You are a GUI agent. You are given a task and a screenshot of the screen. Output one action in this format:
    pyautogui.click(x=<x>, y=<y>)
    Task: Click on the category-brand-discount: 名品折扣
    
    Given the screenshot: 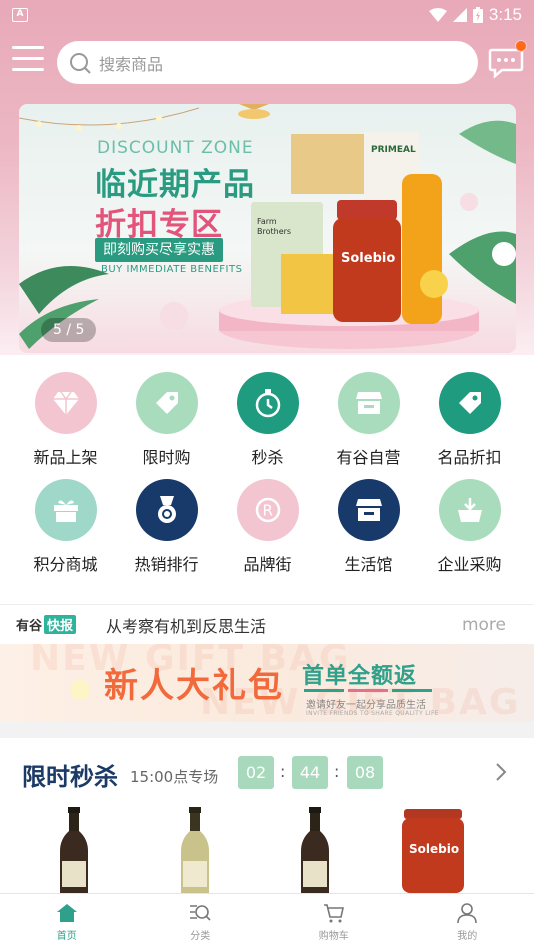 What is the action you would take?
    pyautogui.click(x=469, y=420)
    